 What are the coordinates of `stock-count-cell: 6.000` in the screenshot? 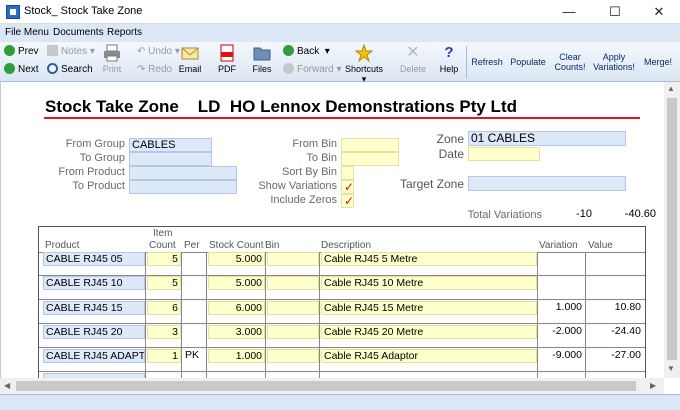 It's located at (236, 308).